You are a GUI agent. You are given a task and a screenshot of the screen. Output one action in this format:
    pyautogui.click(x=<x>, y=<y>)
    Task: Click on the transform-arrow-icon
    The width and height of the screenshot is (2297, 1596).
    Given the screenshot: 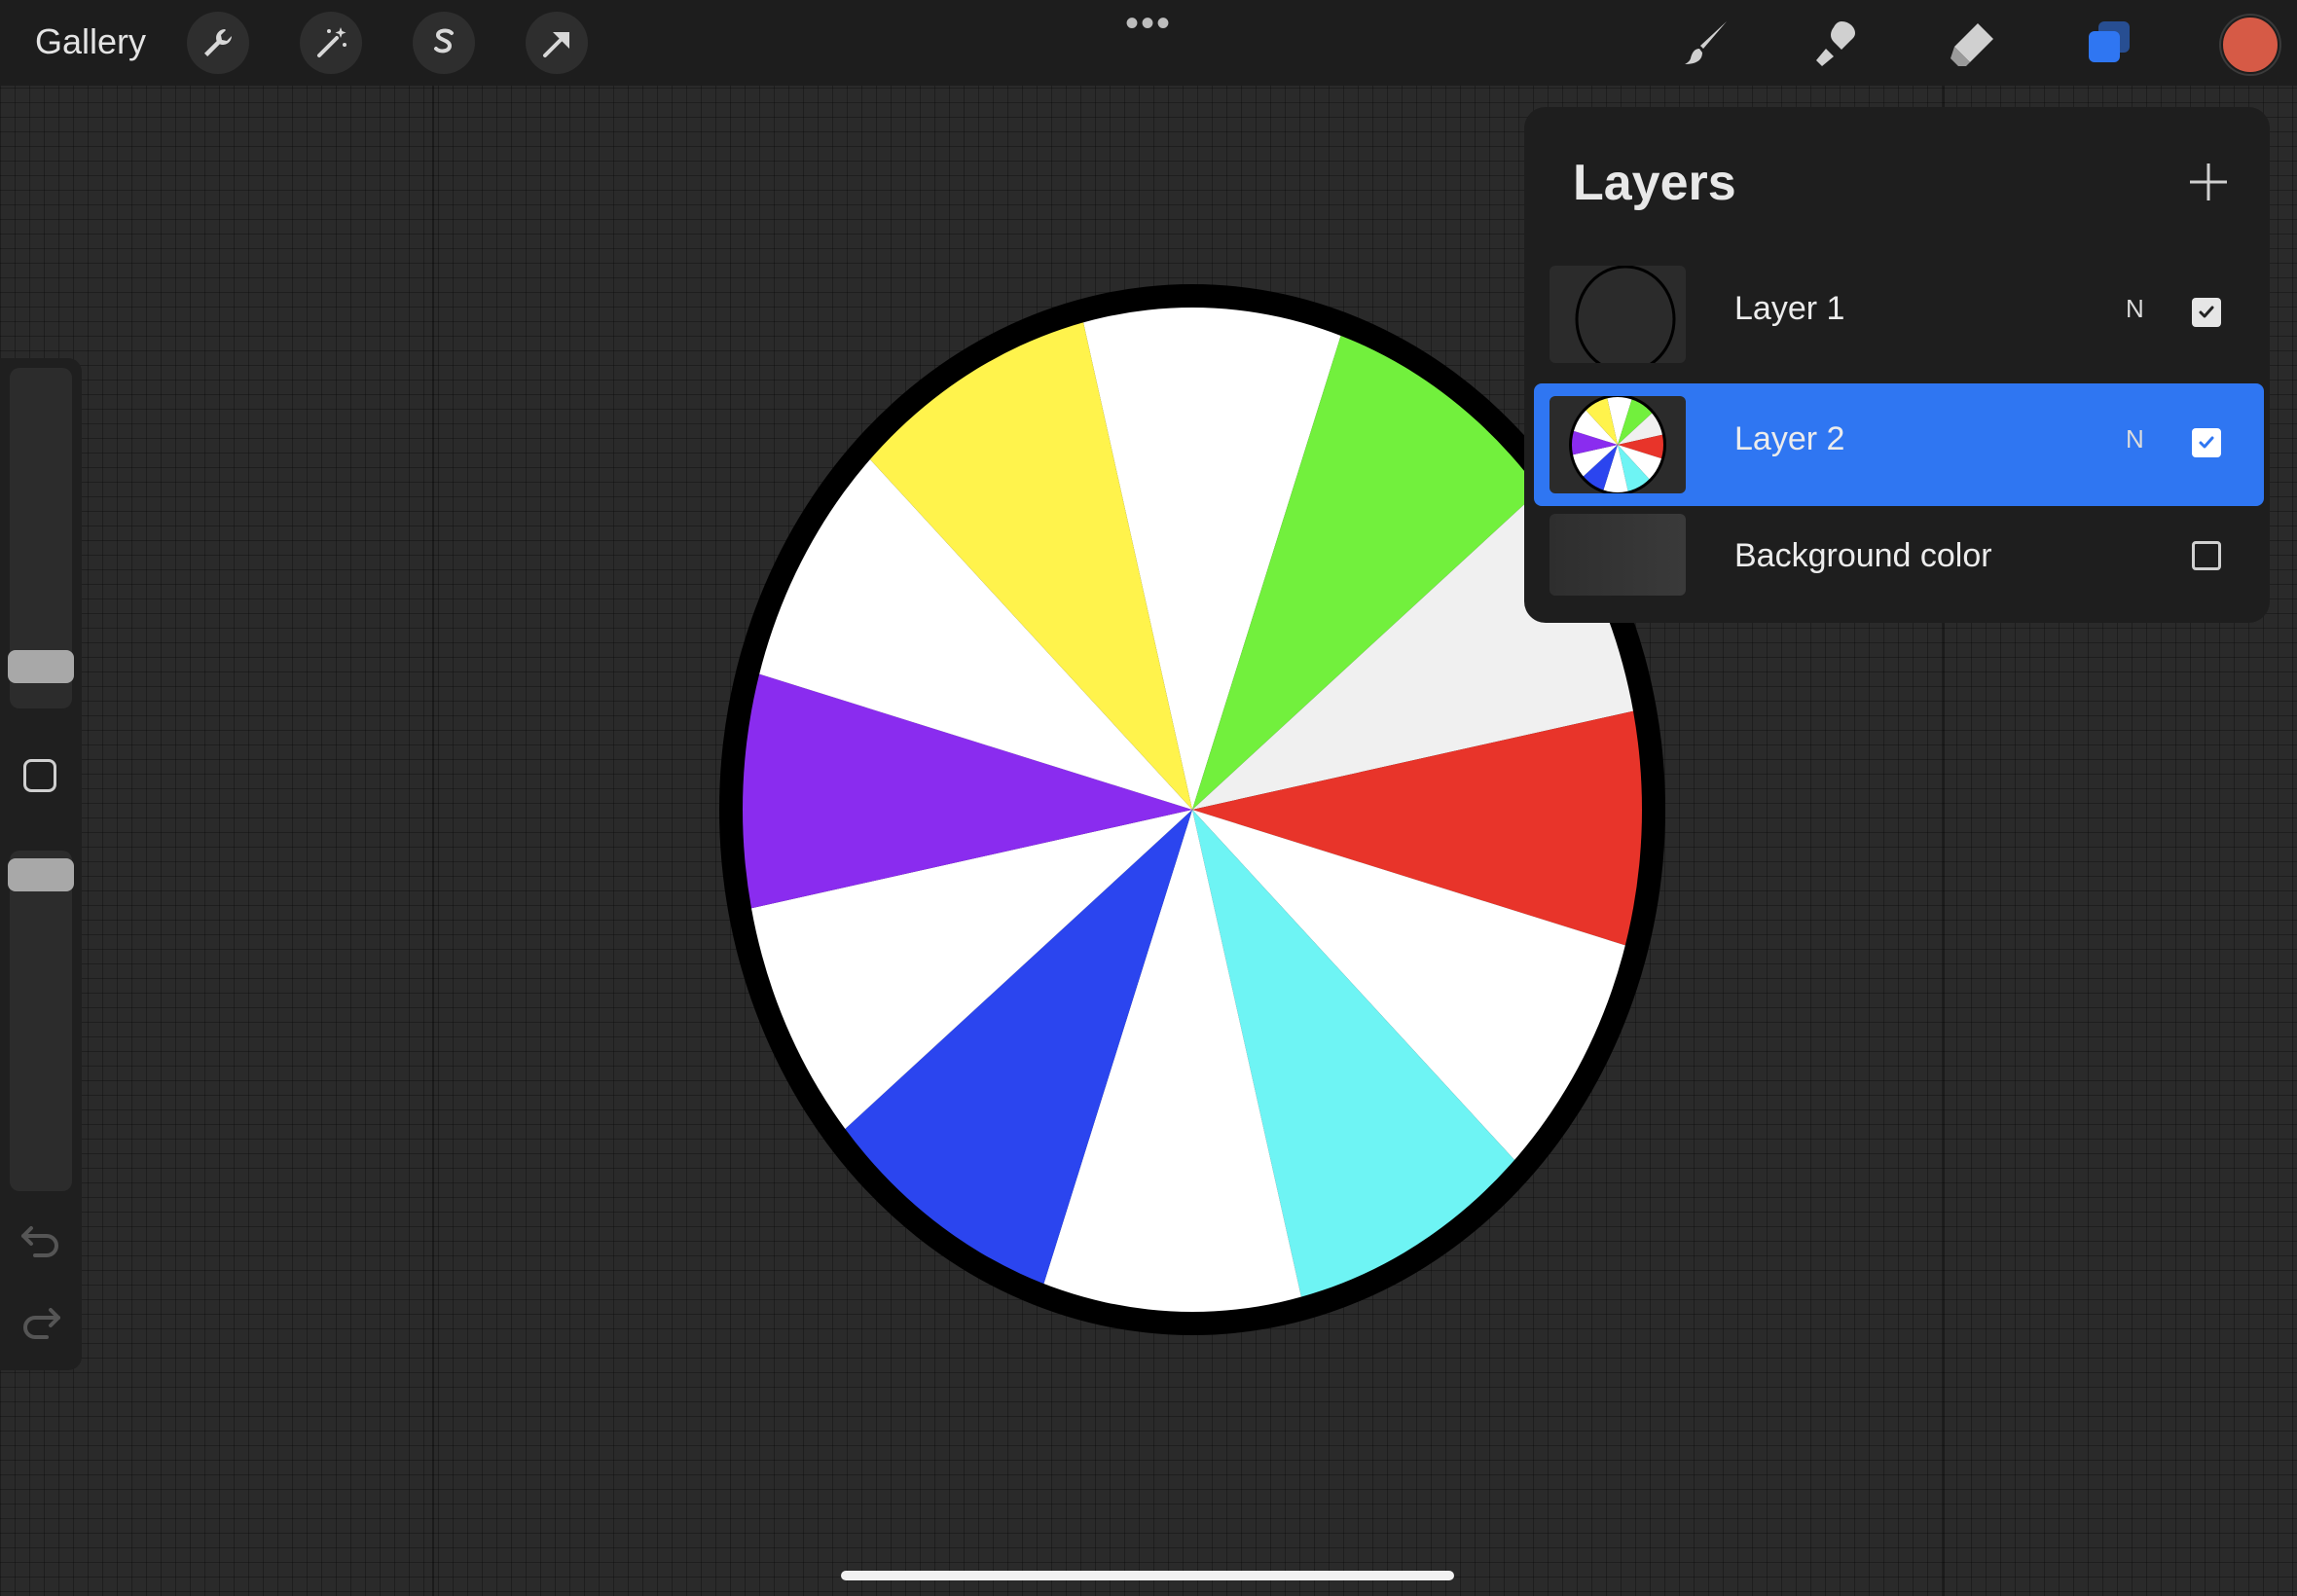 What is the action you would take?
    pyautogui.click(x=556, y=44)
    